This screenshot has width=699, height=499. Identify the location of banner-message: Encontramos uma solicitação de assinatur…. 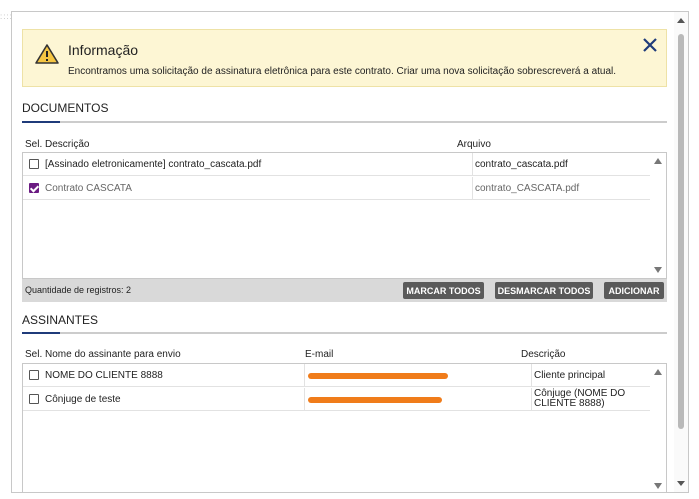
(342, 71).